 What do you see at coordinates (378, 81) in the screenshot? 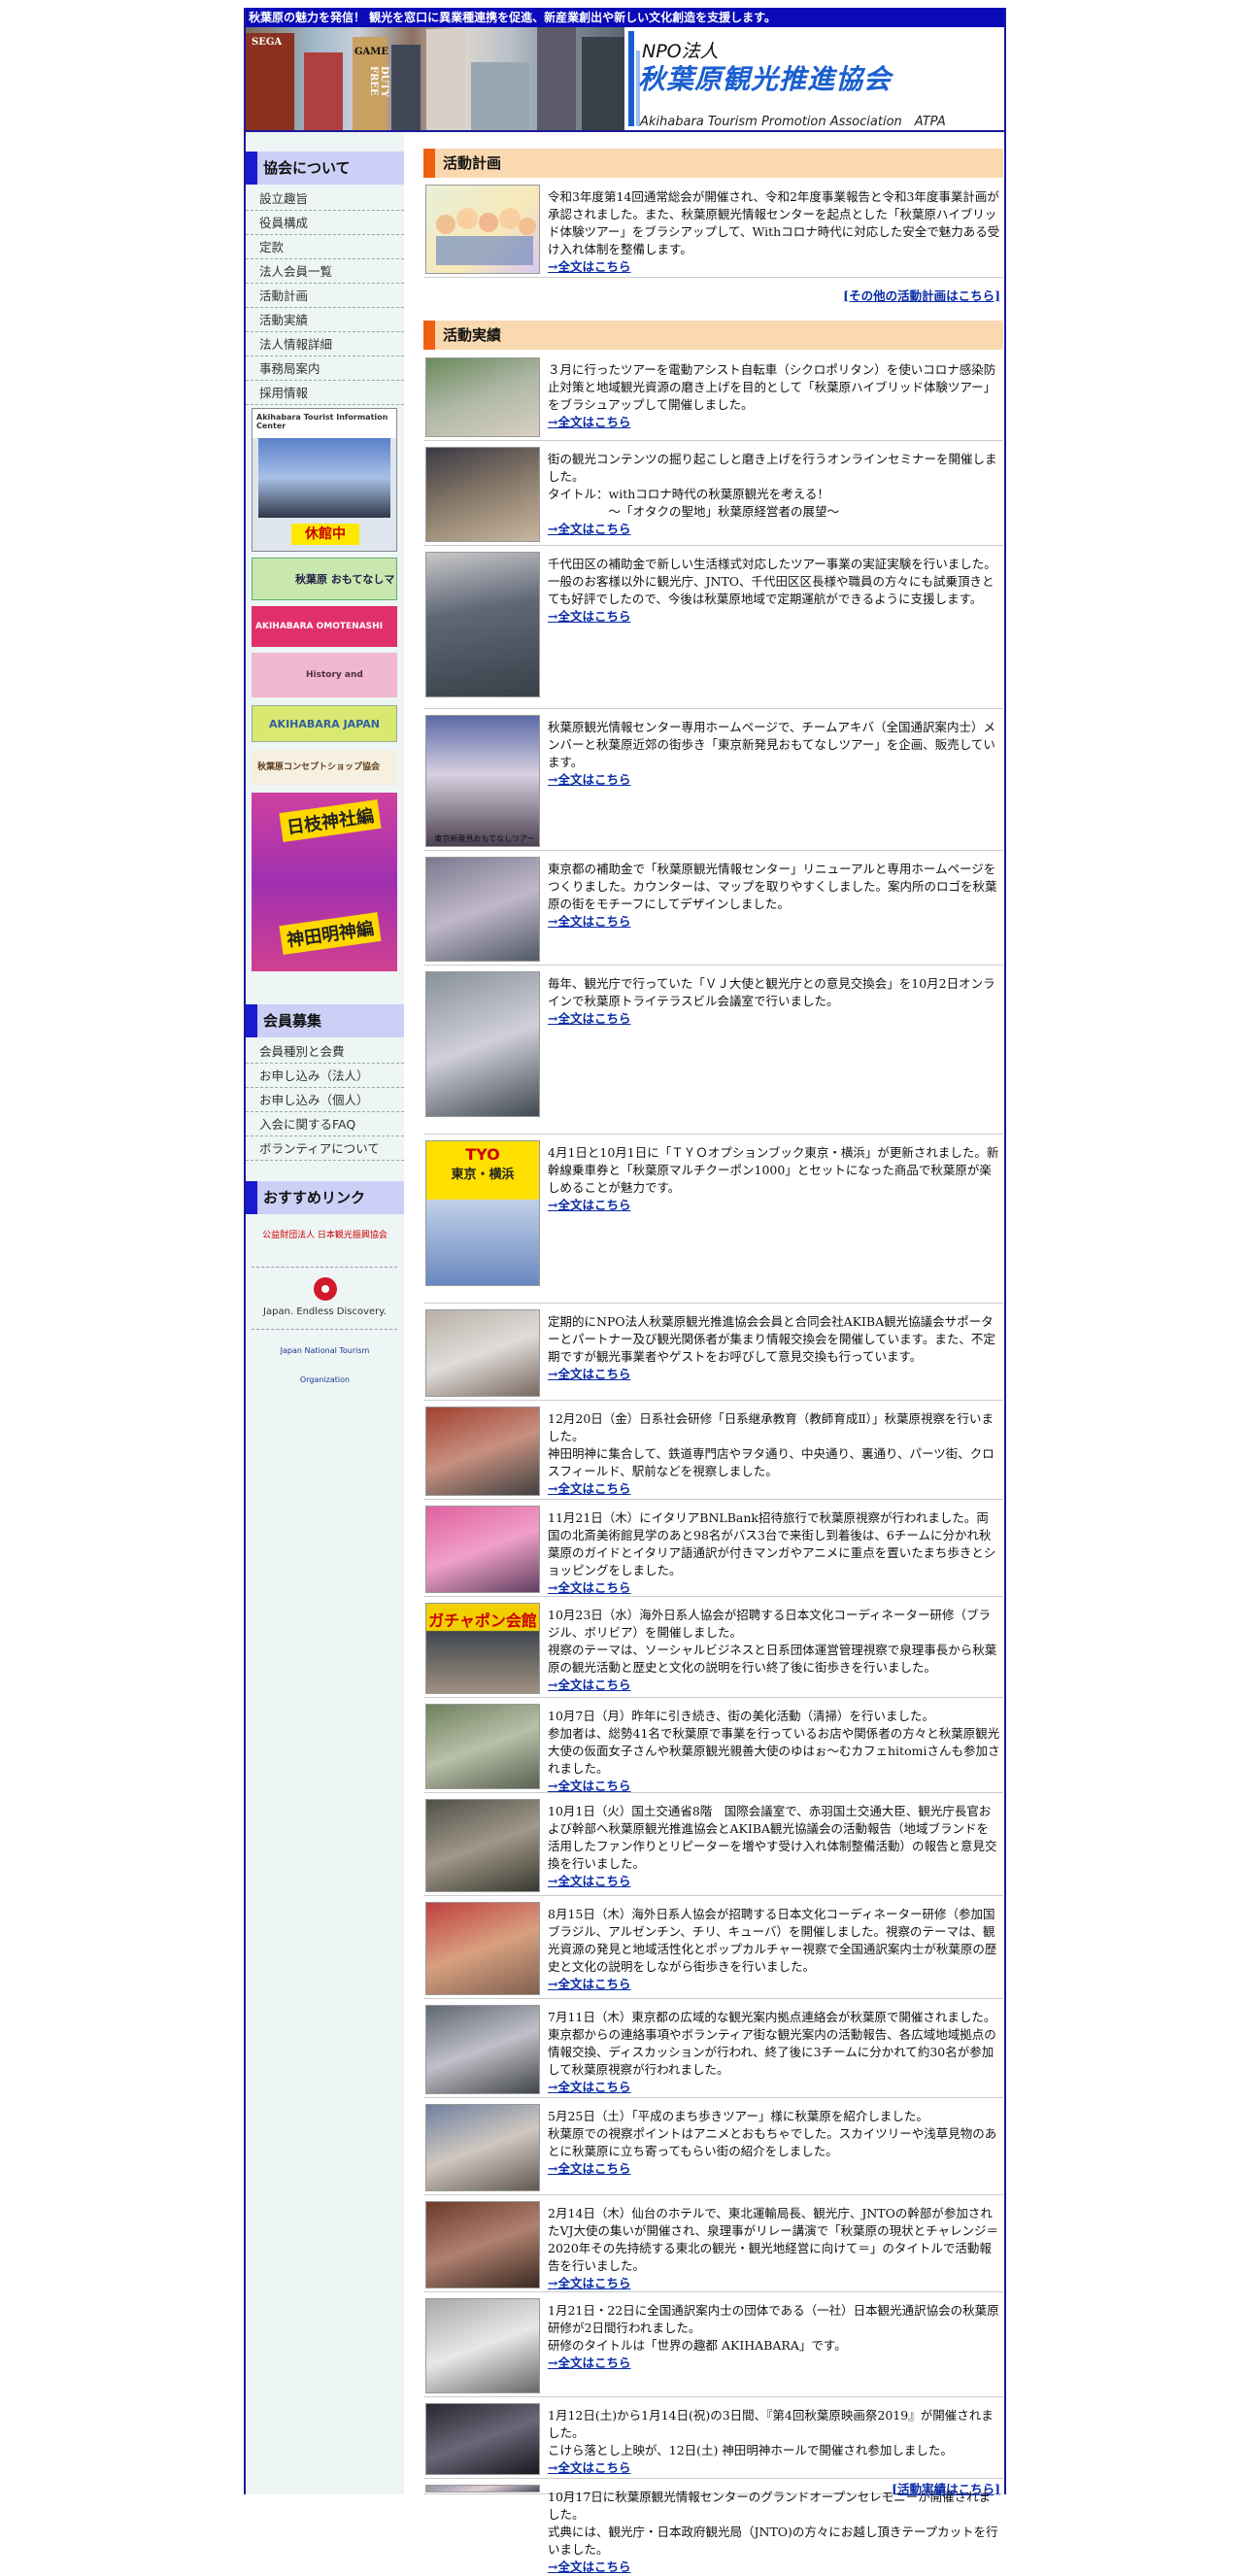
I see `photo-sign: DUTY FREE` at bounding box center [378, 81].